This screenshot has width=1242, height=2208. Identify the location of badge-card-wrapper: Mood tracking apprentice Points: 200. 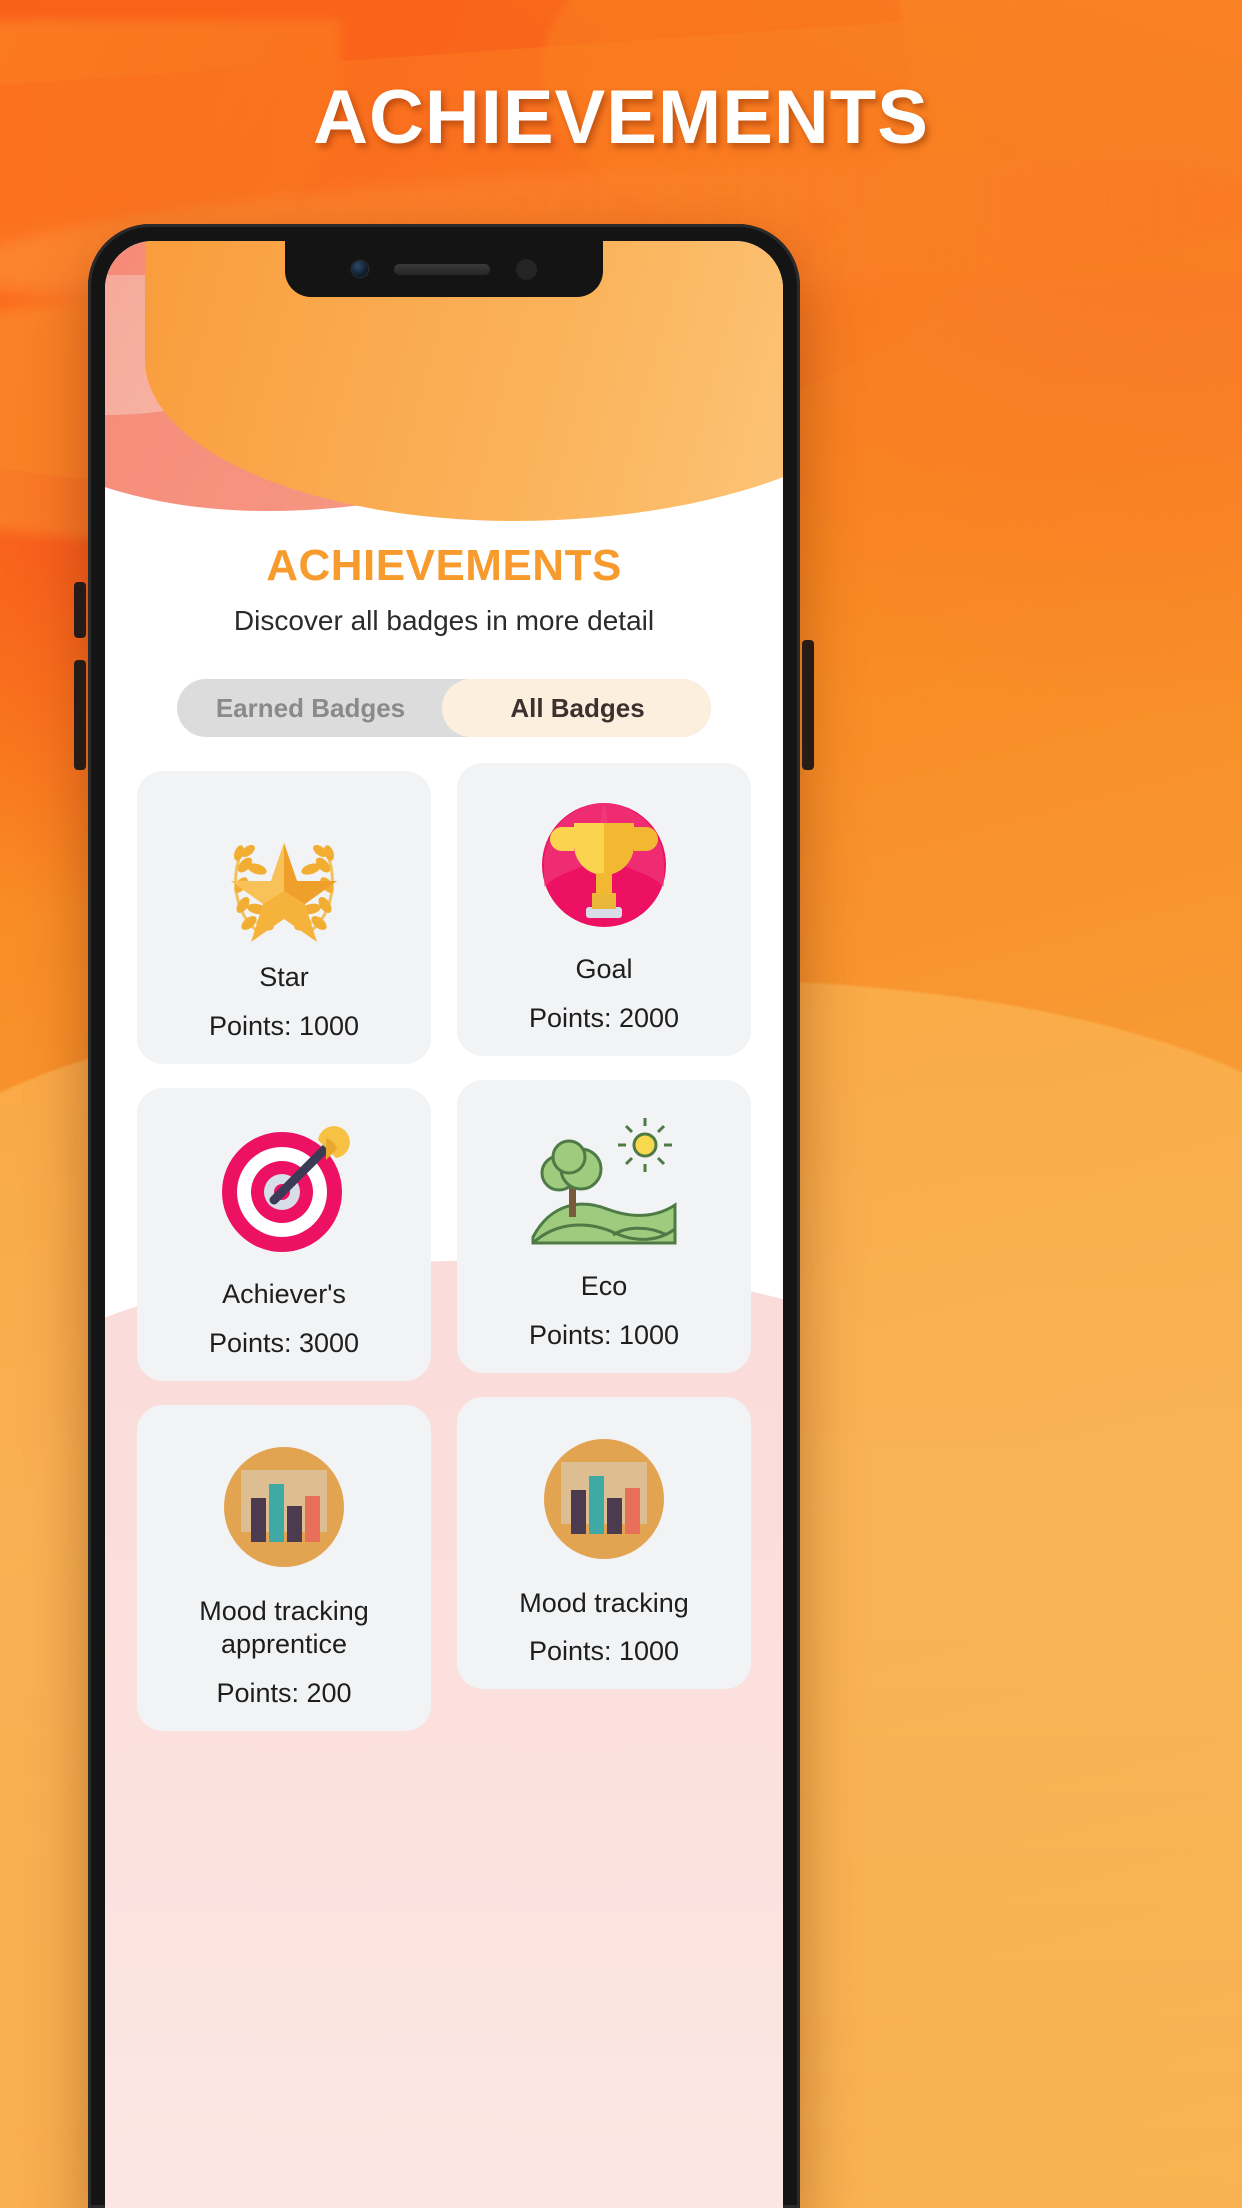
(284, 1567).